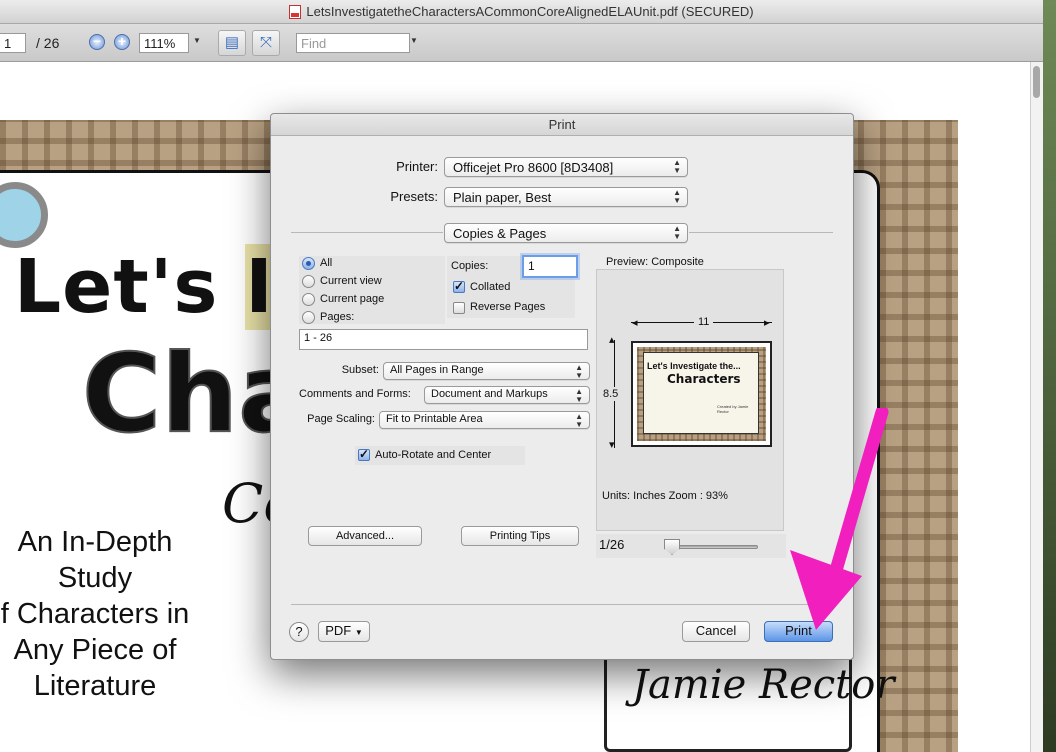 This screenshot has width=1056, height=752. What do you see at coordinates (341, 419) in the screenshot?
I see `page-scaling-label: Page Scaling:` at bounding box center [341, 419].